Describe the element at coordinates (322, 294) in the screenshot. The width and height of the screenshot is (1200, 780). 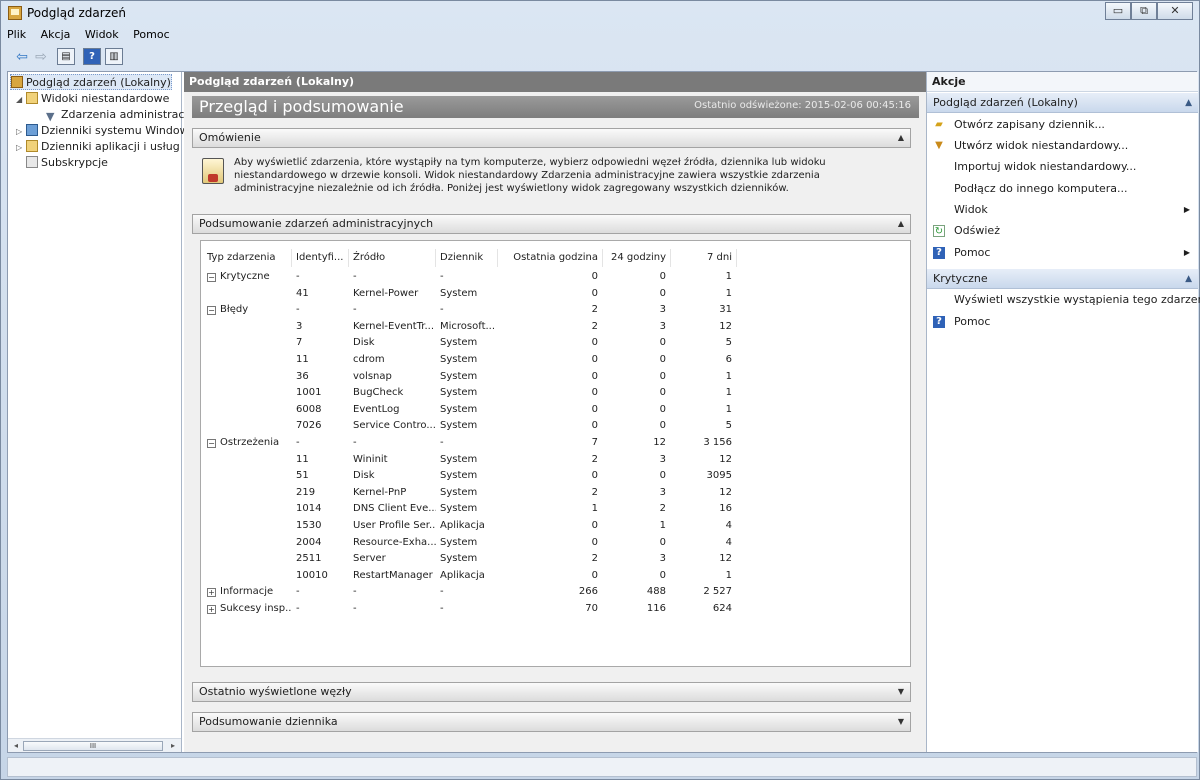
I see `event-id-cell: 41` at that location.